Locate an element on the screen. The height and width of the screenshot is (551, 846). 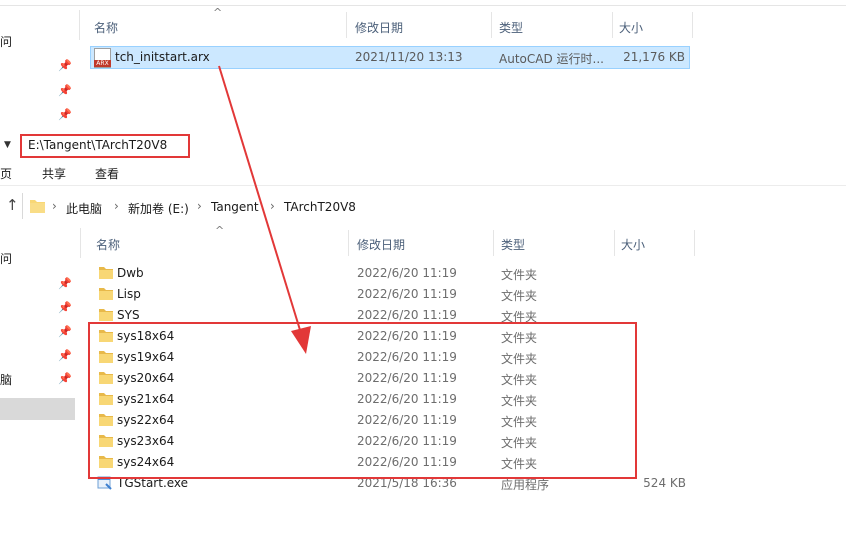
annotation-arrow is located at coordinates (264, 209).